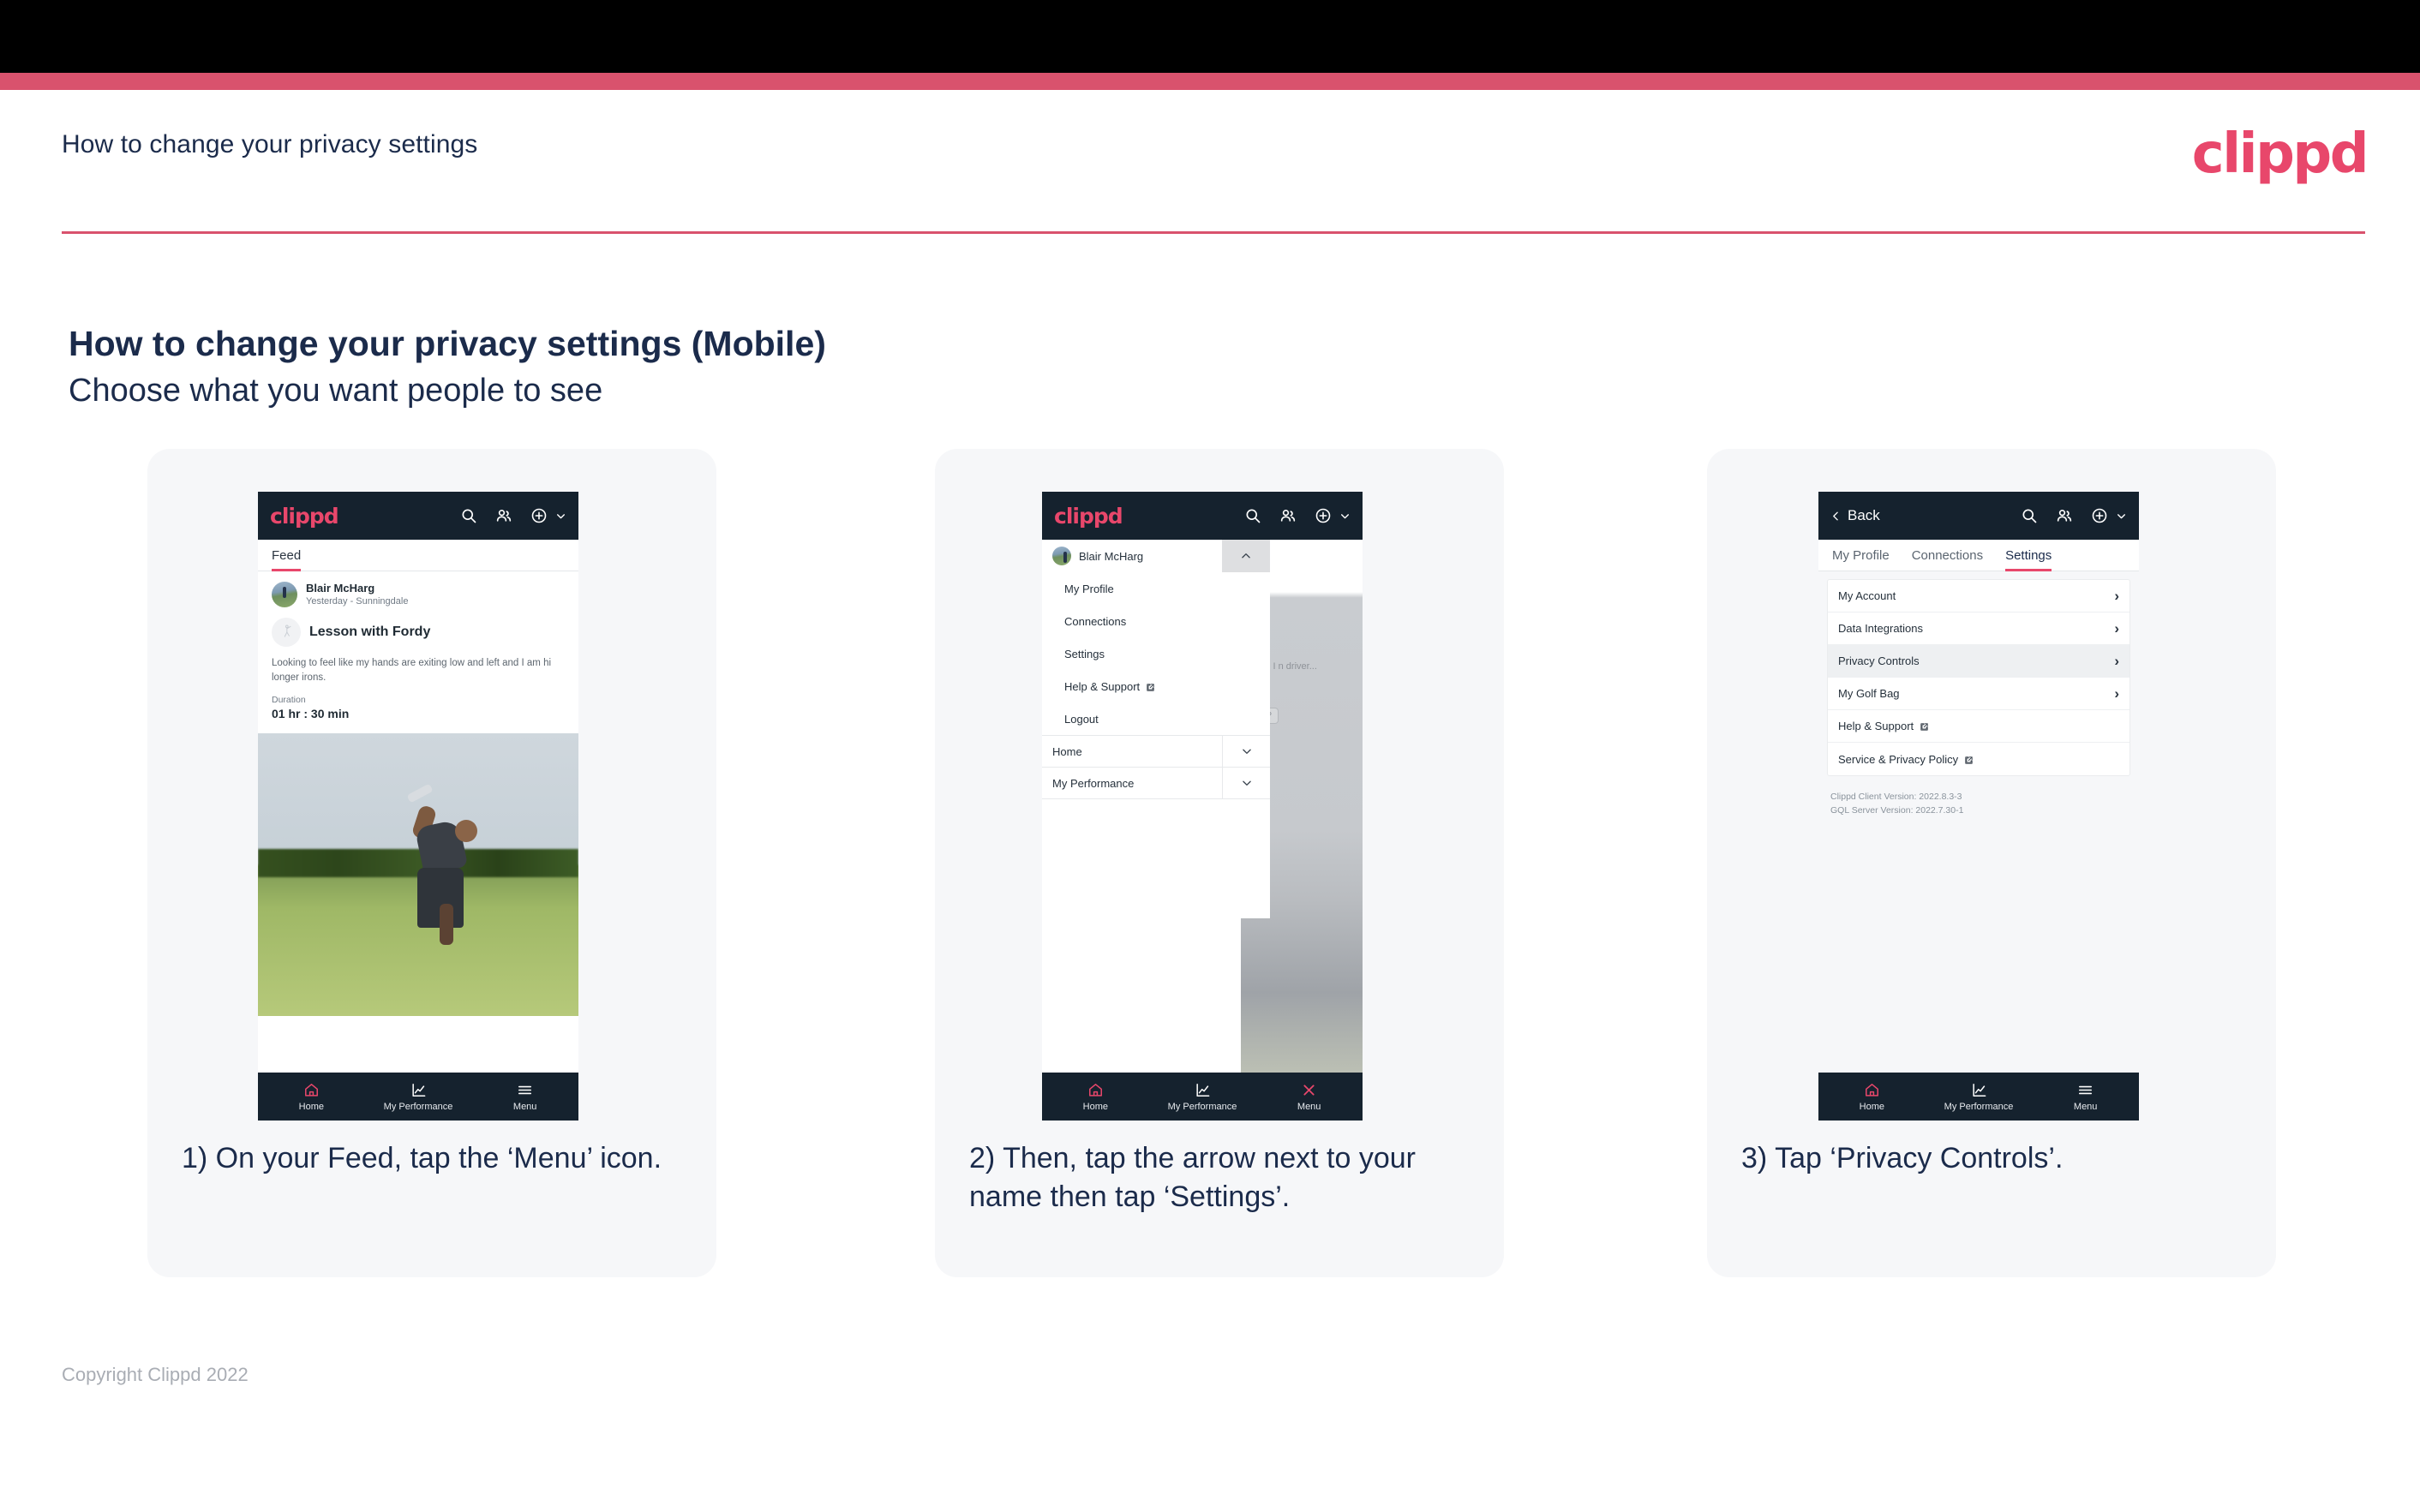 Image resolution: width=2420 pixels, height=1512 pixels. Describe the element at coordinates (311, 714) in the screenshot. I see `duration-value: 01 hr : 30 min` at that location.